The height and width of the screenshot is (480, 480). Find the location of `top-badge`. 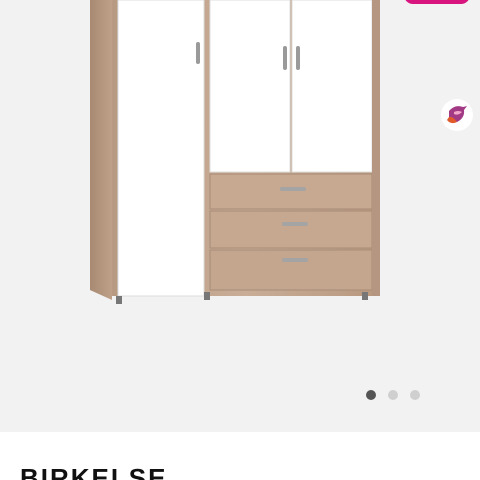

top-badge is located at coordinates (437, 2).